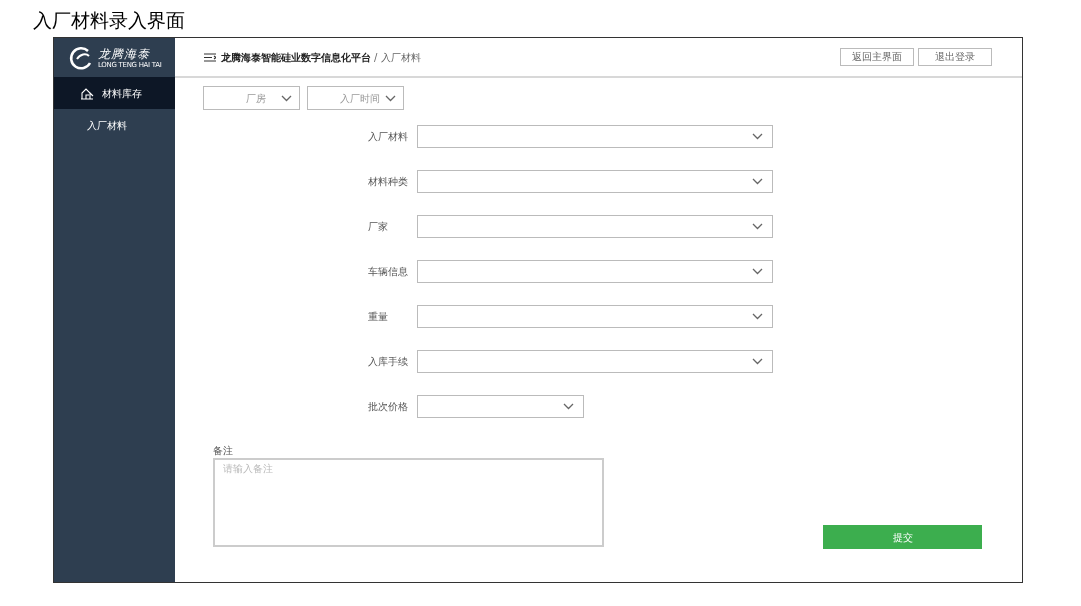  What do you see at coordinates (124, 53) in the screenshot?
I see `logo-name: 龙腾海泰` at bounding box center [124, 53].